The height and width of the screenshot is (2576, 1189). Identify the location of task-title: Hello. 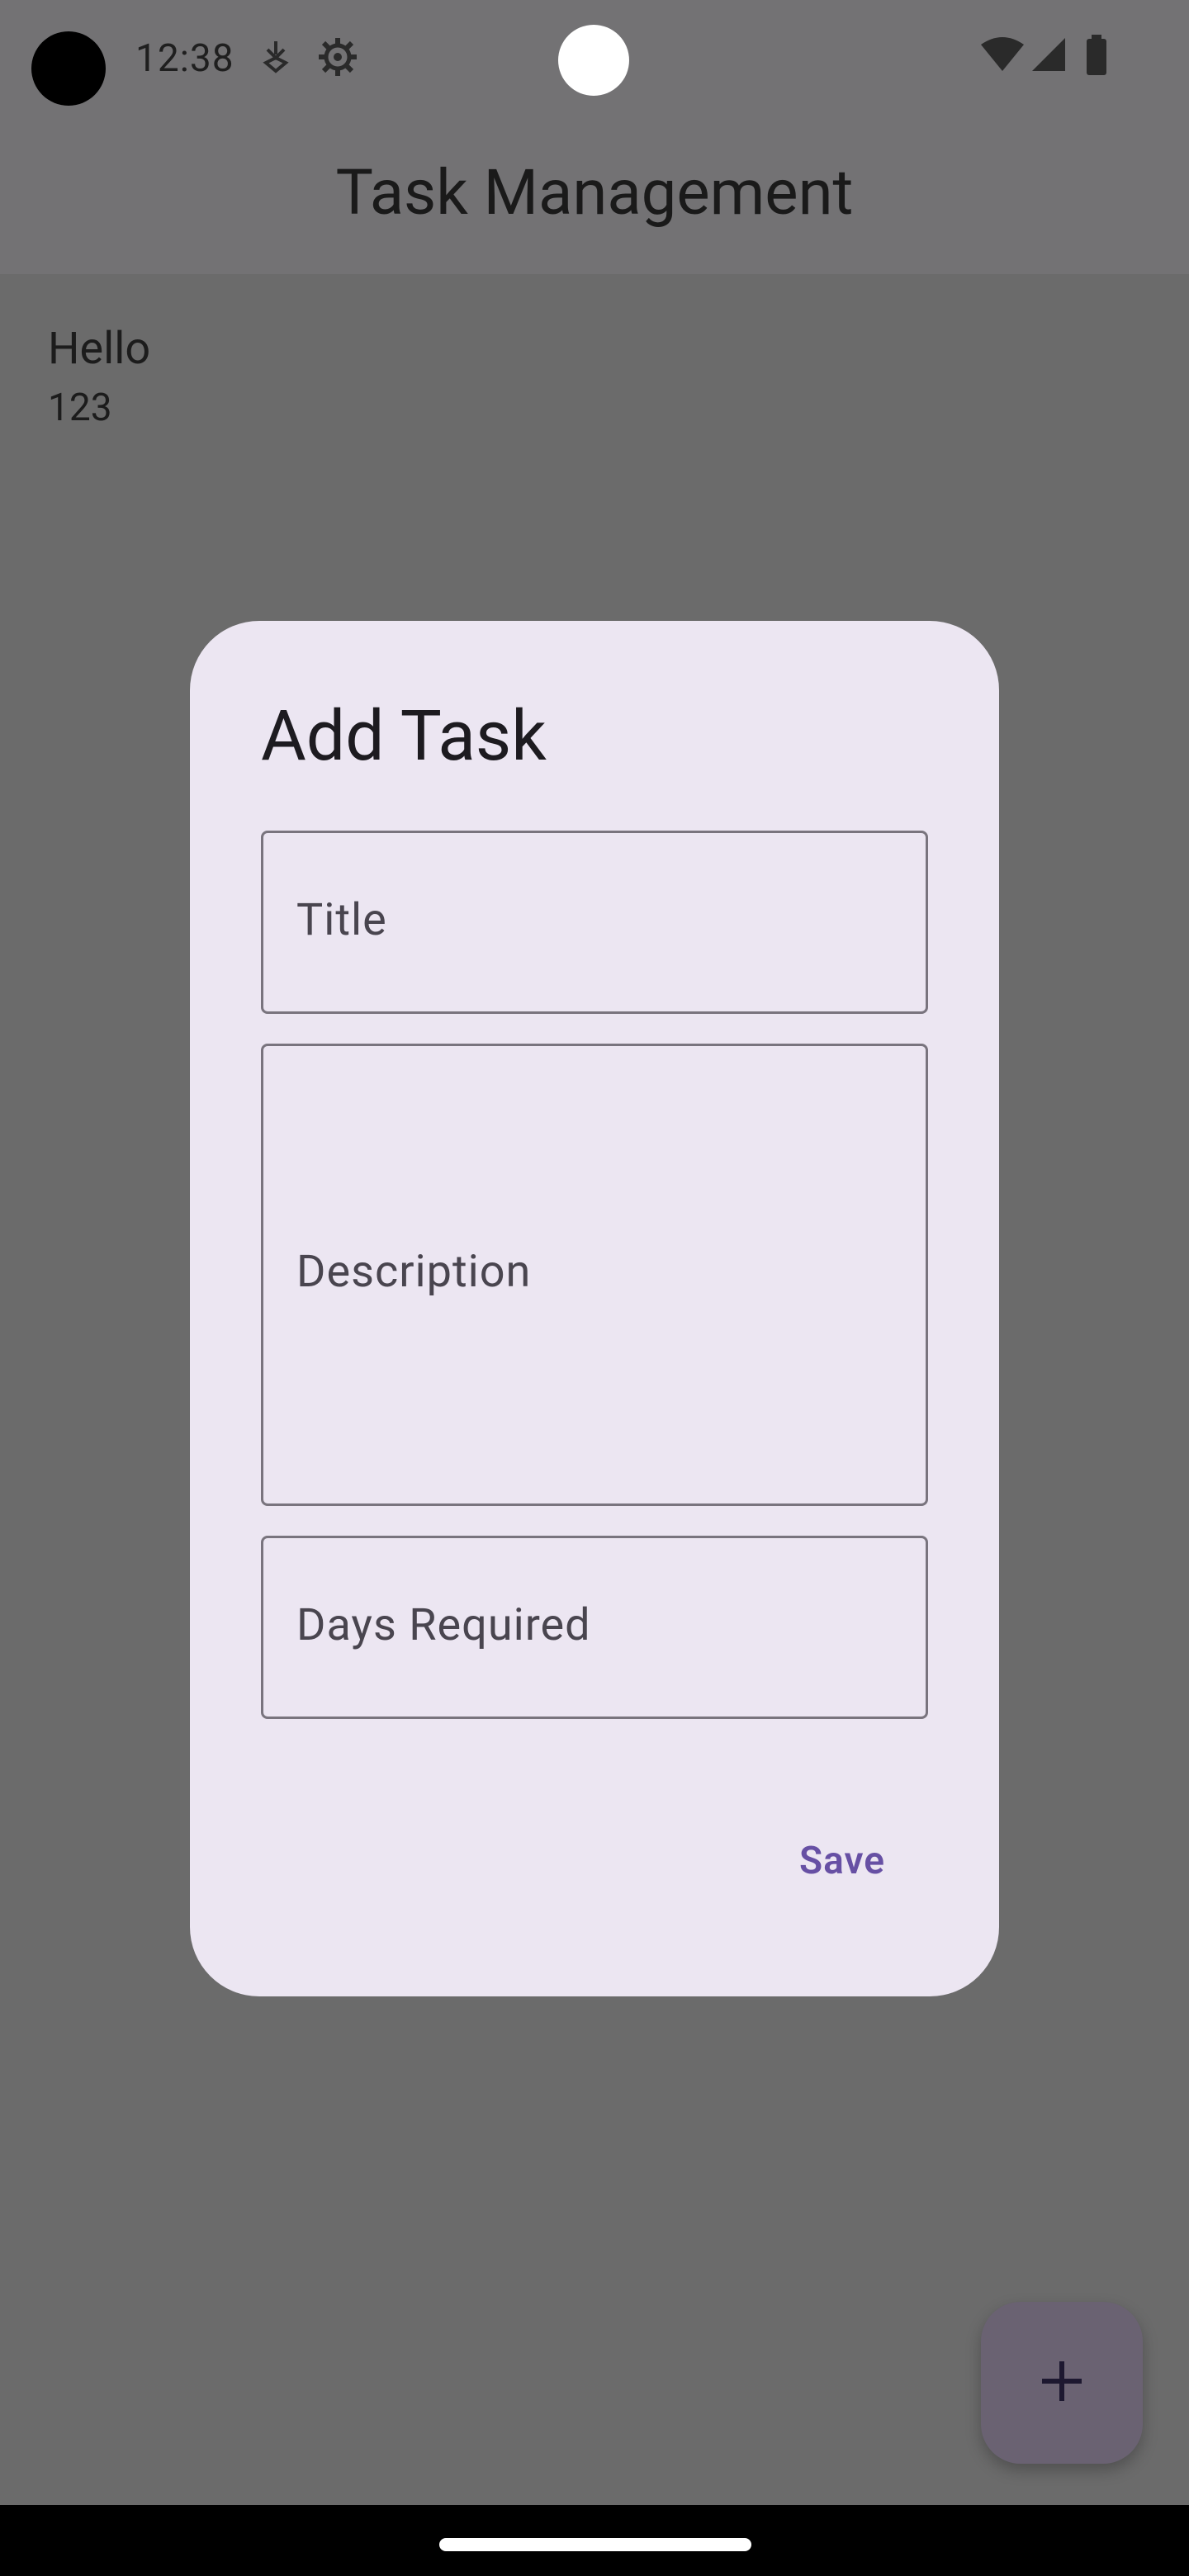
(99, 349).